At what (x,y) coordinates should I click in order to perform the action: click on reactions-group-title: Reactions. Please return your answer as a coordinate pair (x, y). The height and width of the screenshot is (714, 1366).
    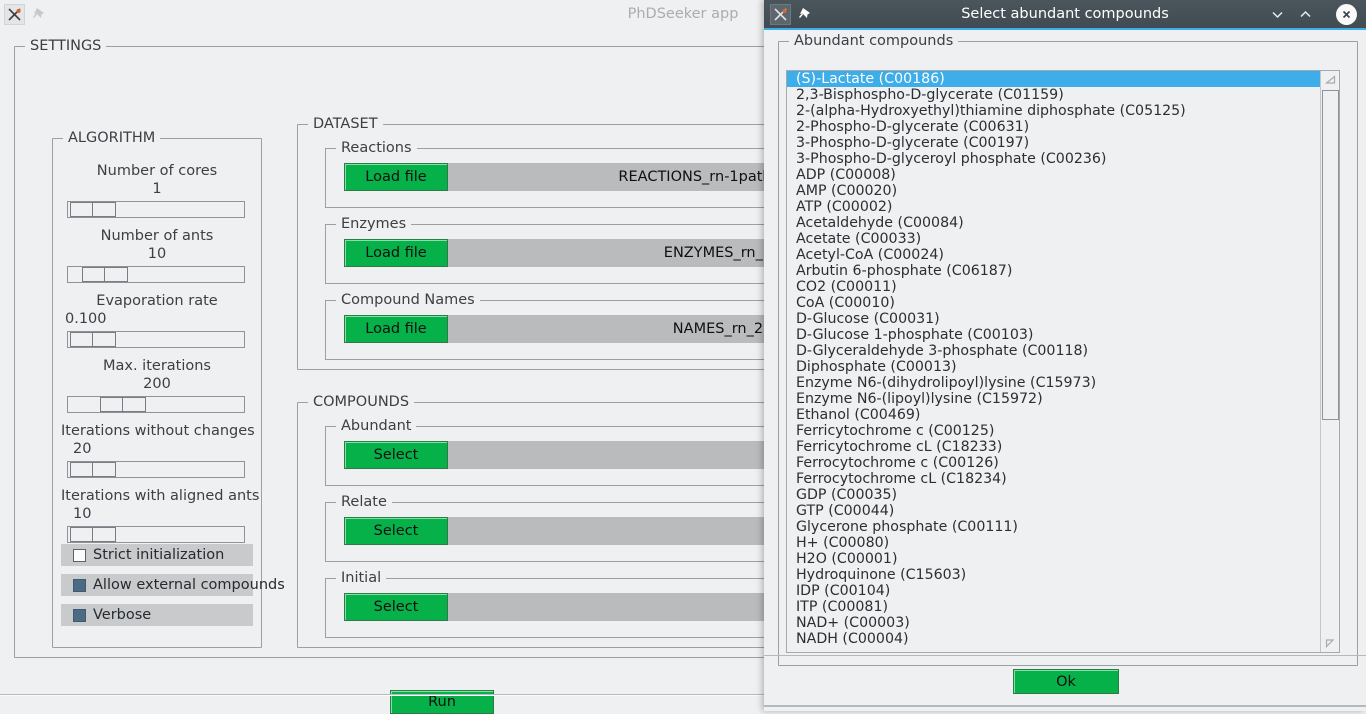
    Looking at the image, I should click on (376, 148).